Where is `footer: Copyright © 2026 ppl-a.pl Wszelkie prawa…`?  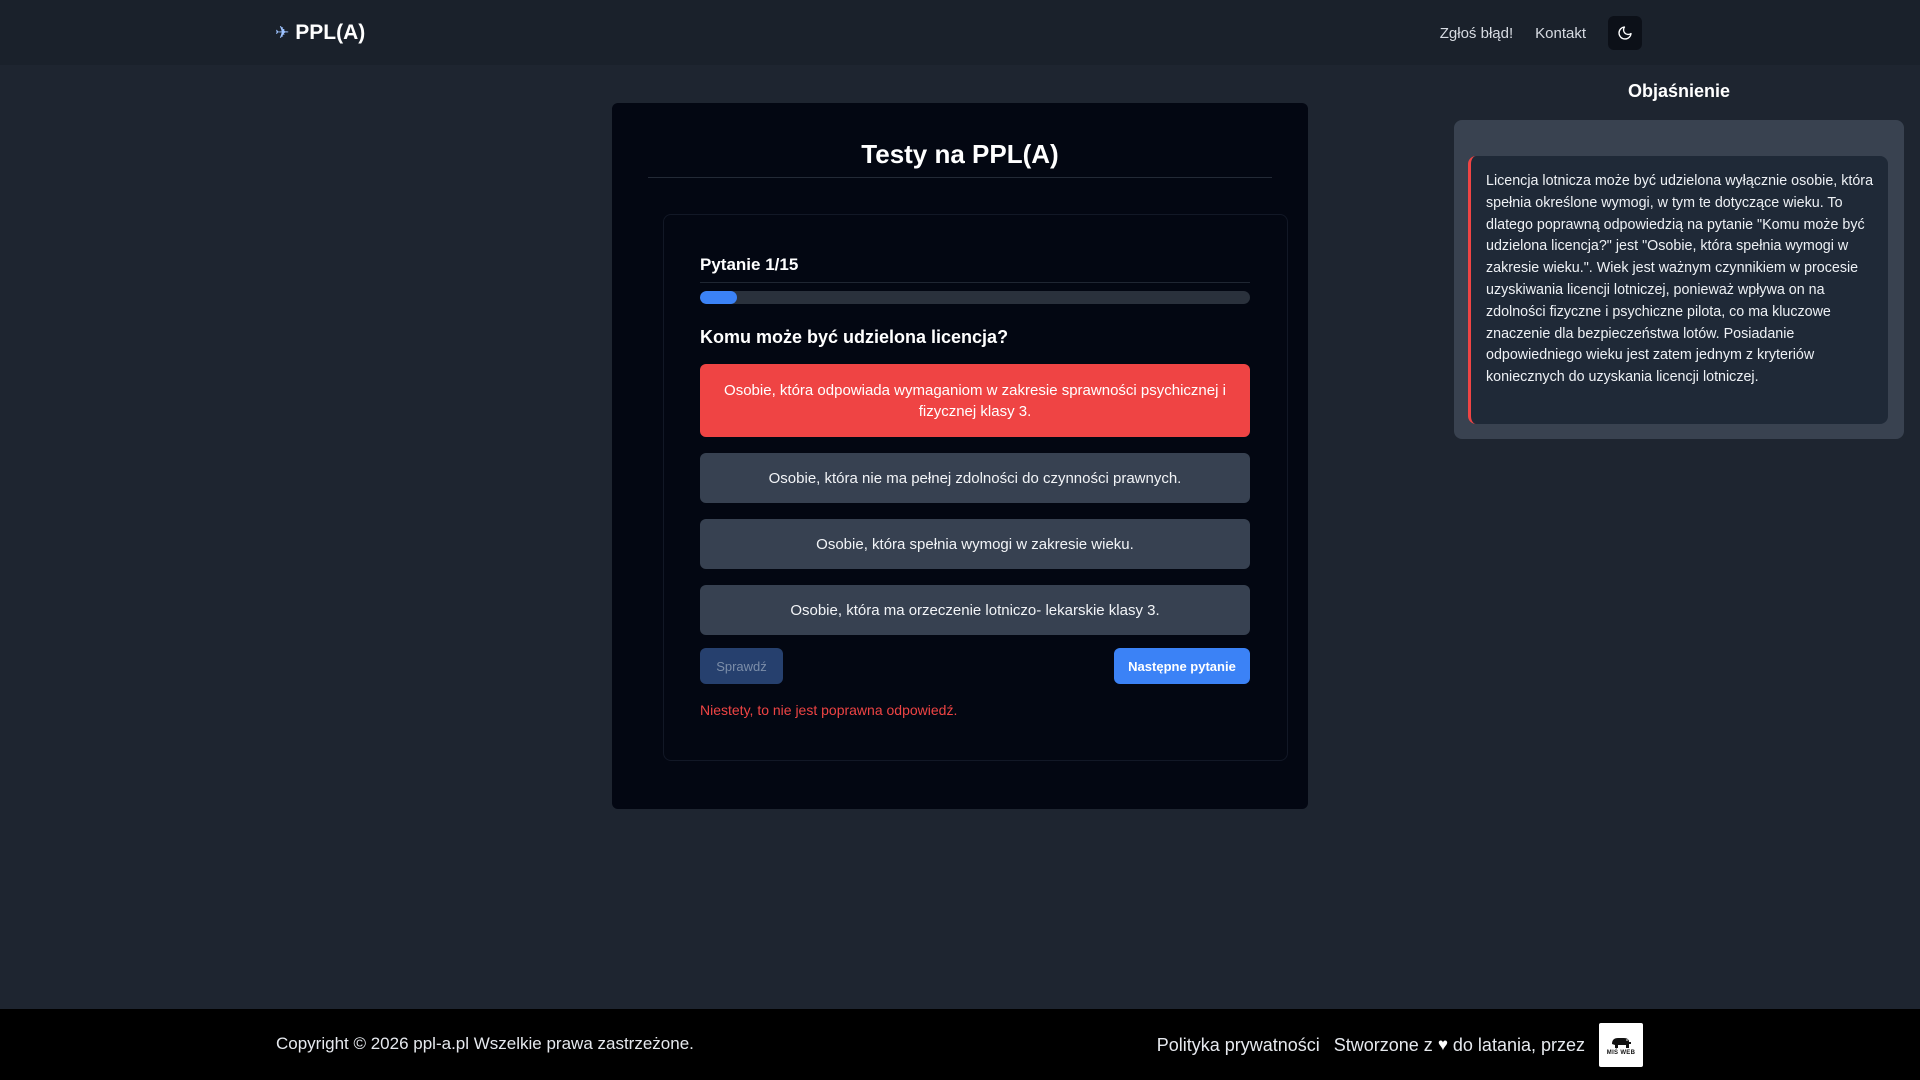 footer: Copyright © 2026 ppl-a.pl Wszelkie prawa… is located at coordinates (960, 1044).